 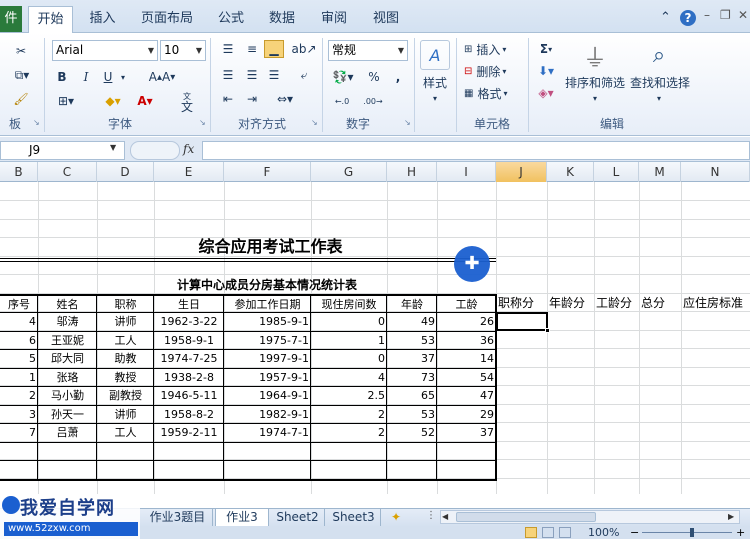 I want to click on normal-view-icon, so click(x=531, y=532).